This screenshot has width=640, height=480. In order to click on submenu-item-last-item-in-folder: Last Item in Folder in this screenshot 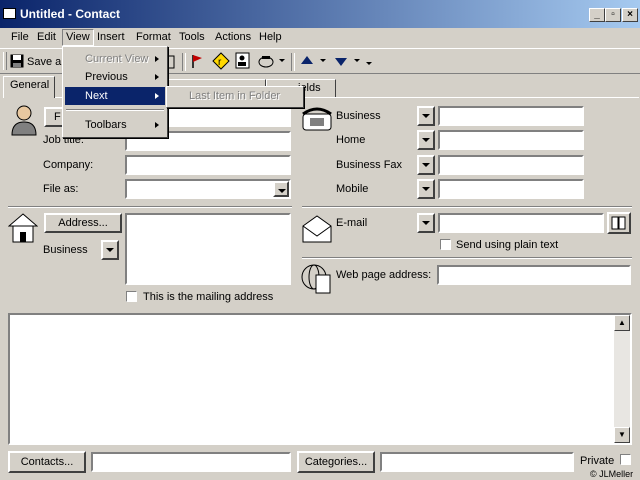, I will do `click(234, 96)`.